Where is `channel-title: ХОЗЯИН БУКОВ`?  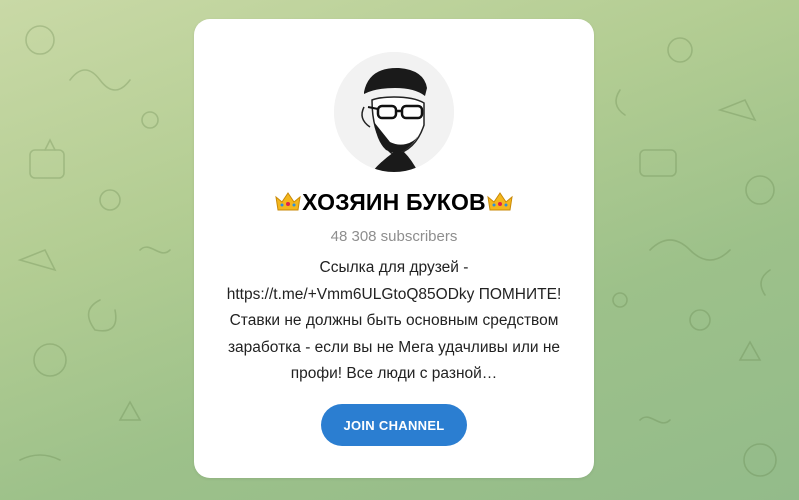 channel-title: ХОЗЯИН БУКОВ is located at coordinates (394, 202).